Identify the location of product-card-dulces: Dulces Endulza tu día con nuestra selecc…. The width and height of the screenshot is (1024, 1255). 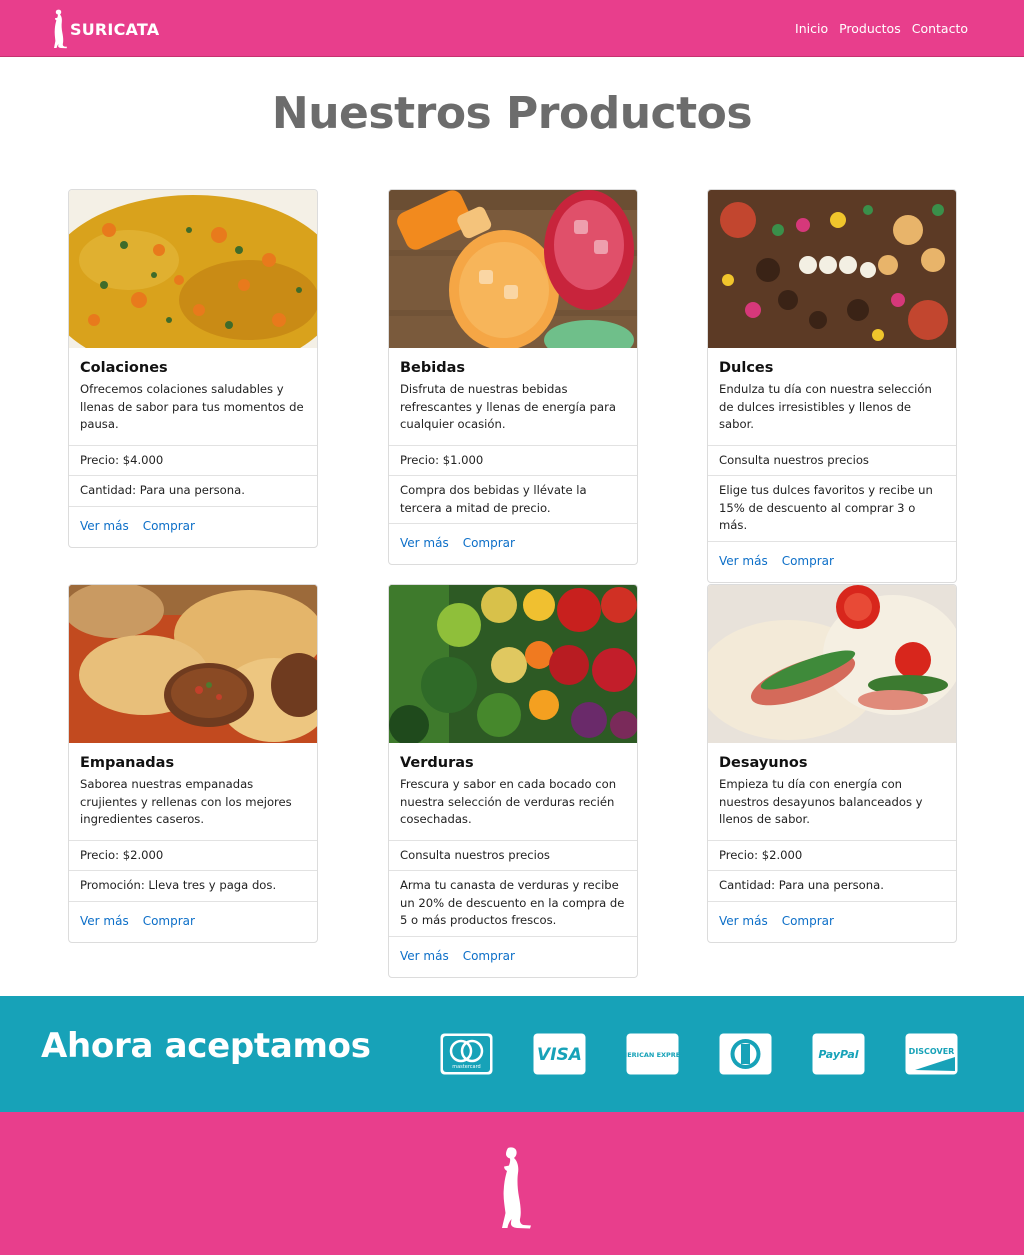
(832, 386).